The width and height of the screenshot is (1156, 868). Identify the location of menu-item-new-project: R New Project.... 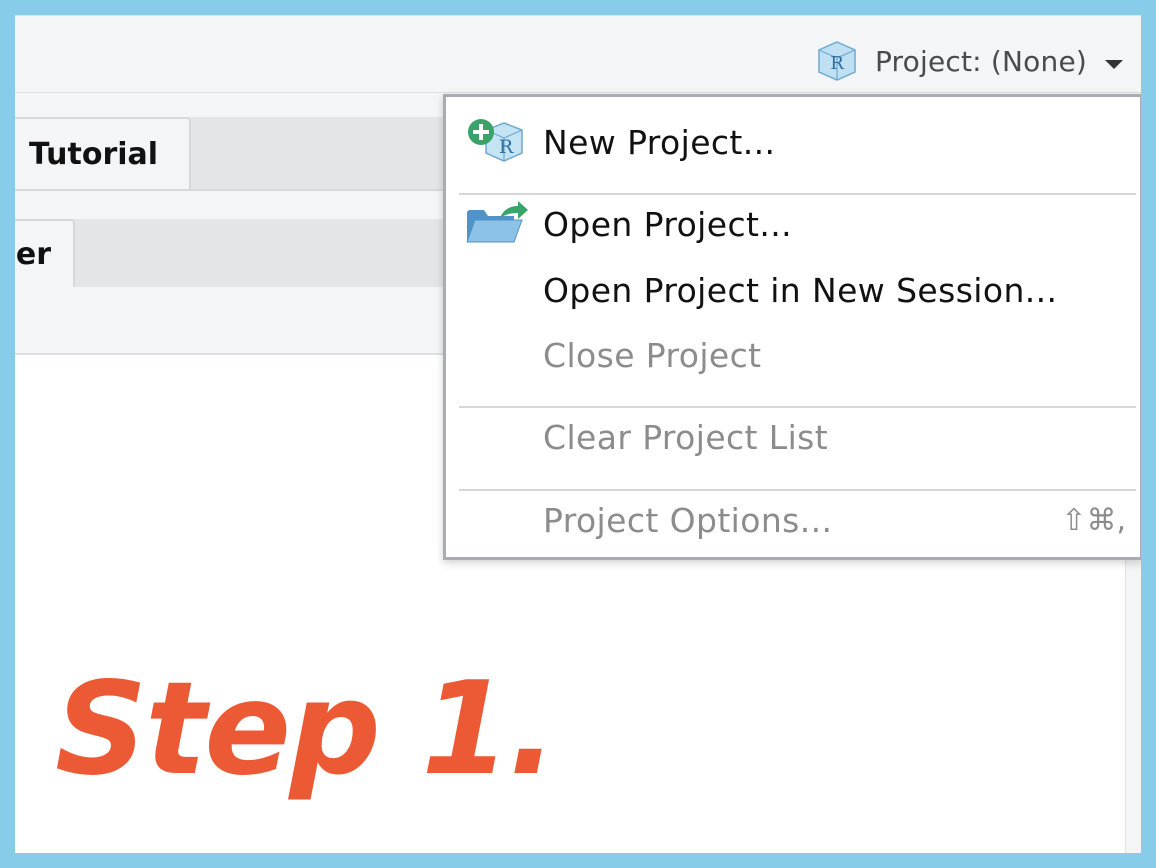
(793, 142).